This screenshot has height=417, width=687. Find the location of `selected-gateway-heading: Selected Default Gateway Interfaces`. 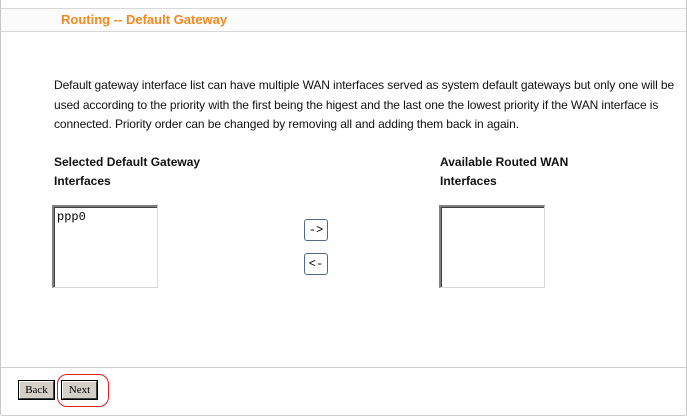

selected-gateway-heading: Selected Default Gateway Interfaces is located at coordinates (127, 172).